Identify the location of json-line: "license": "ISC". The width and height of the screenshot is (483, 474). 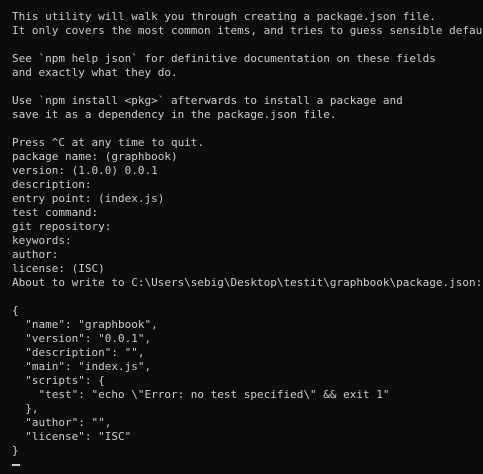
(72, 436).